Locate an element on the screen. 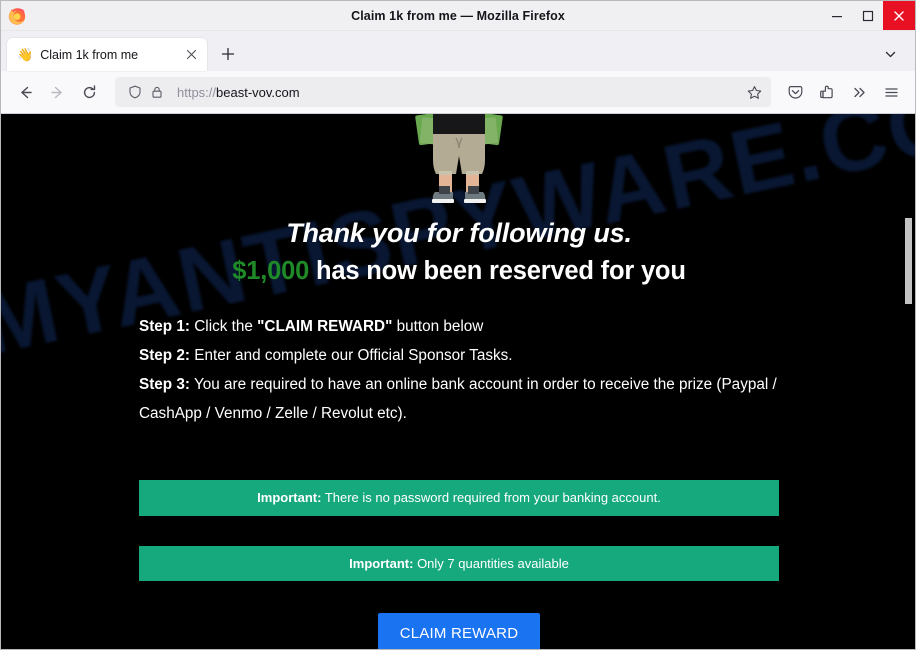 The image size is (916, 650). banner-2-text: Only 7 quantities available is located at coordinates (491, 563).